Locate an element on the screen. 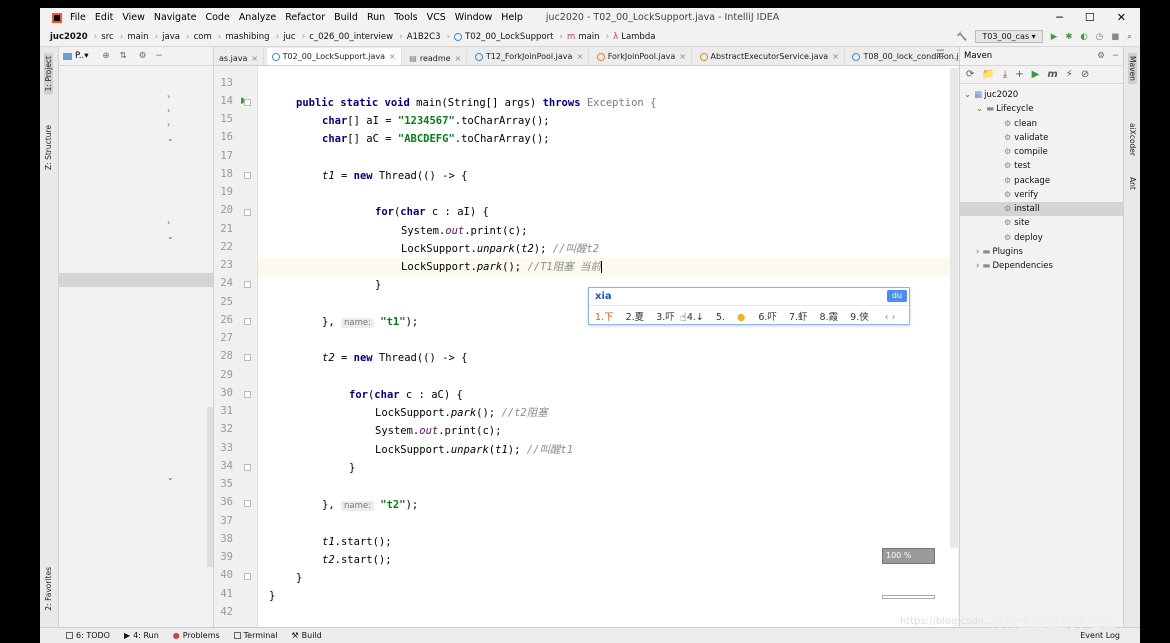  menu-file: File is located at coordinates (78, 17).